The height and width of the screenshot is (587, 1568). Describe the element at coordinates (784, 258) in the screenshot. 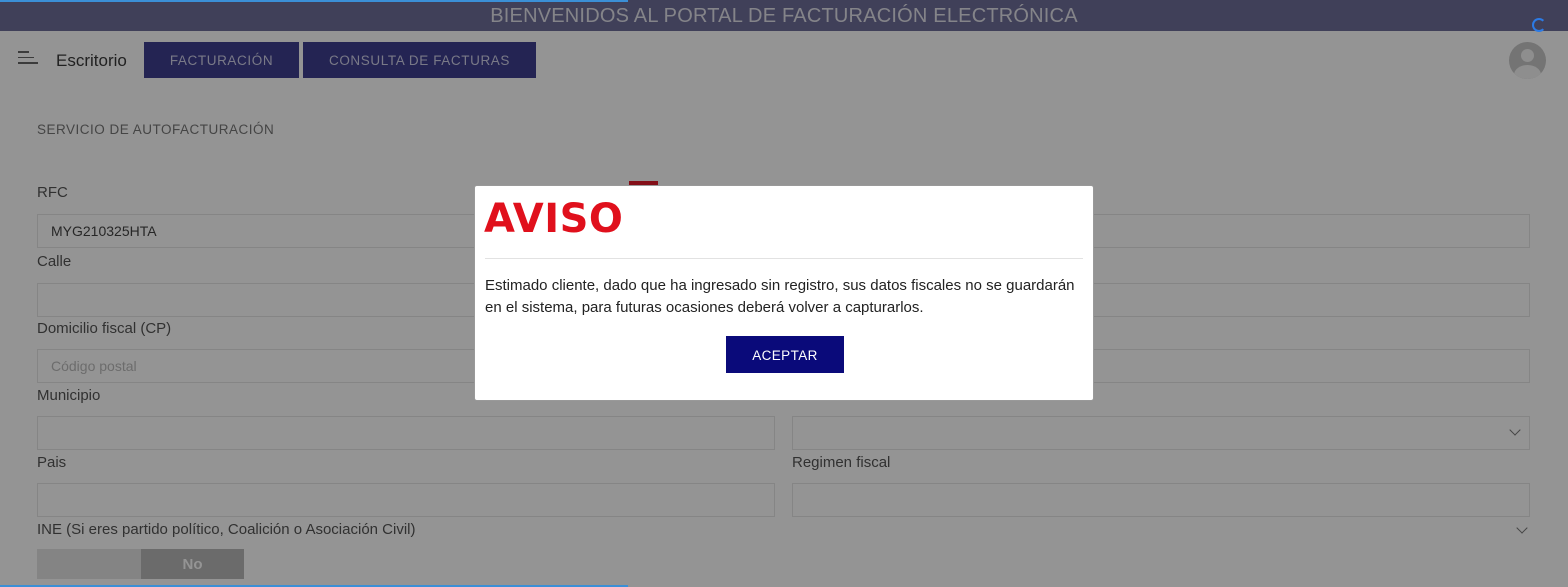

I see `dialog-divider` at that location.